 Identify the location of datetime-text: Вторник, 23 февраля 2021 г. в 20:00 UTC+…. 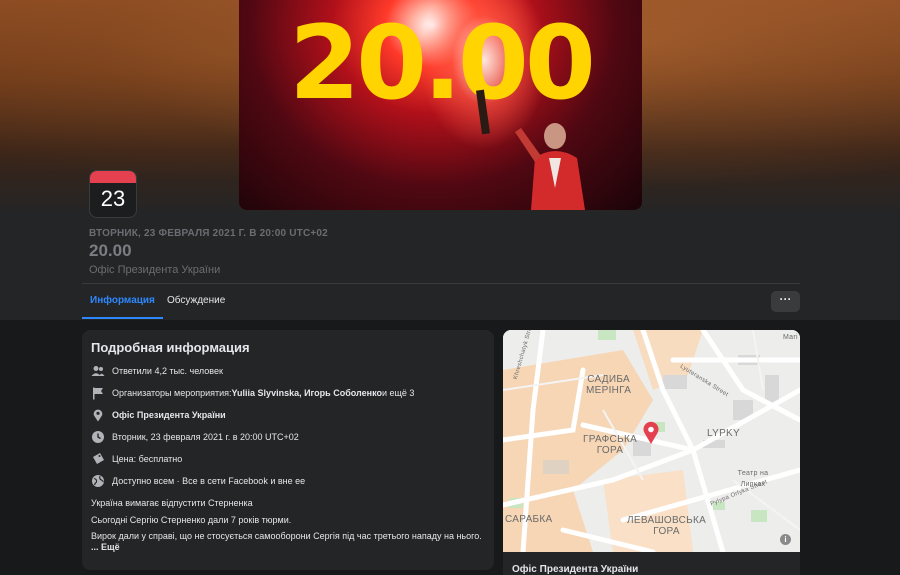
(205, 437).